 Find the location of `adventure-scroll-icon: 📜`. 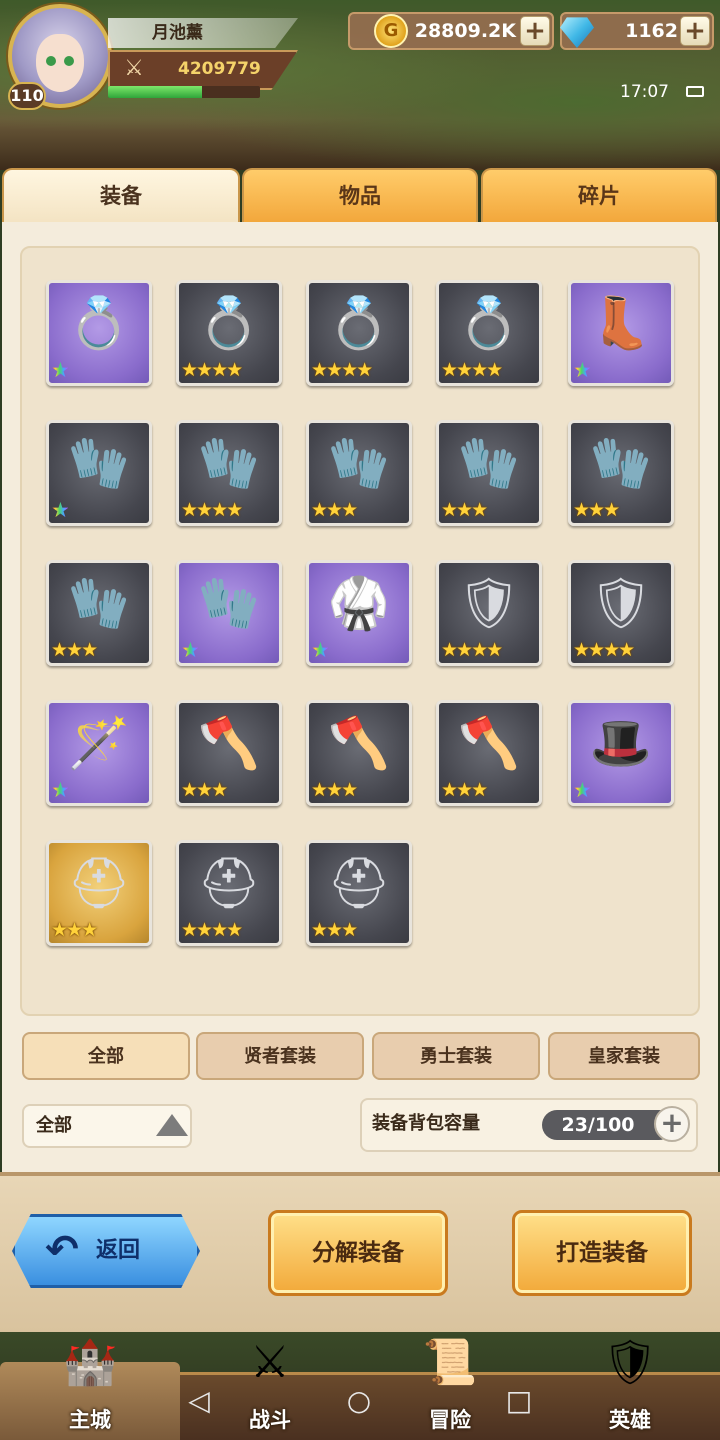

adventure-scroll-icon: 📜 is located at coordinates (450, 1363).